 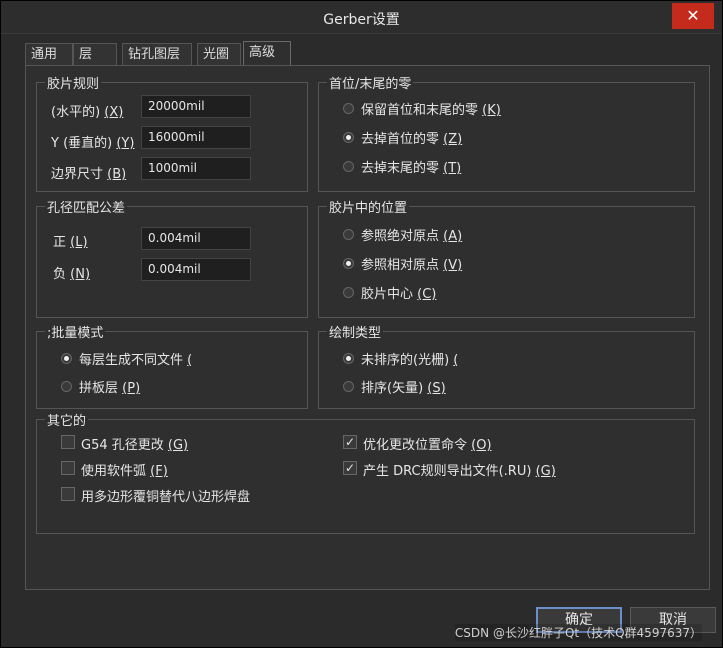 I want to click on border-size-label: 边界尺寸 (B), so click(x=89, y=174).